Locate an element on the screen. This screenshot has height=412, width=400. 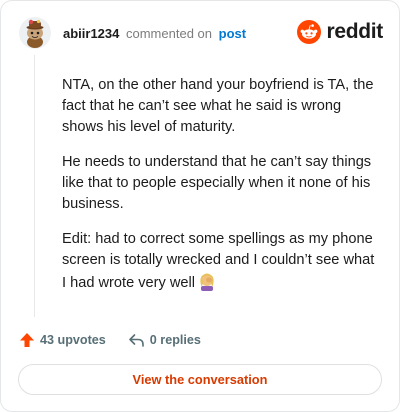
woman-facepalming-emoji-icon is located at coordinates (207, 284).